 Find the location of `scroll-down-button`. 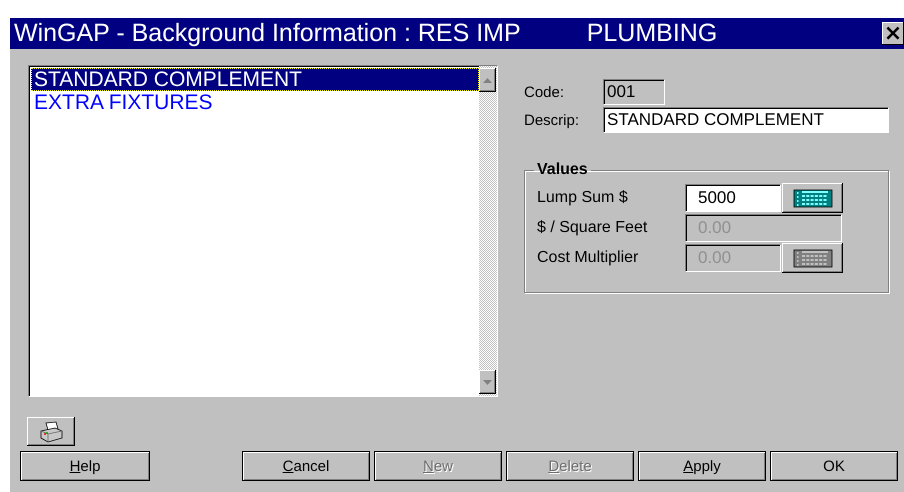

scroll-down-button is located at coordinates (487, 382).